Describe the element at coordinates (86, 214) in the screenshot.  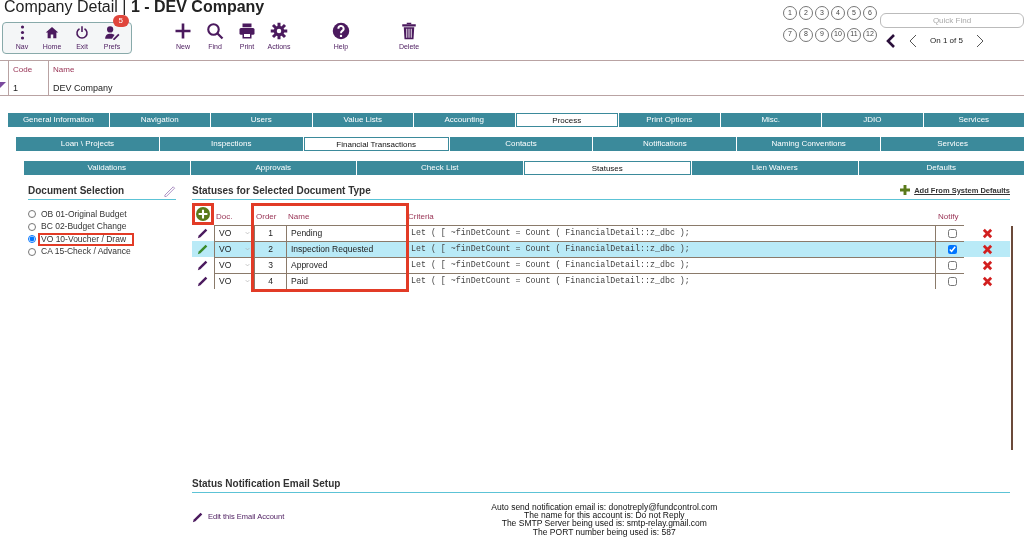
I see `document-option: OB 01-Original Budget` at that location.